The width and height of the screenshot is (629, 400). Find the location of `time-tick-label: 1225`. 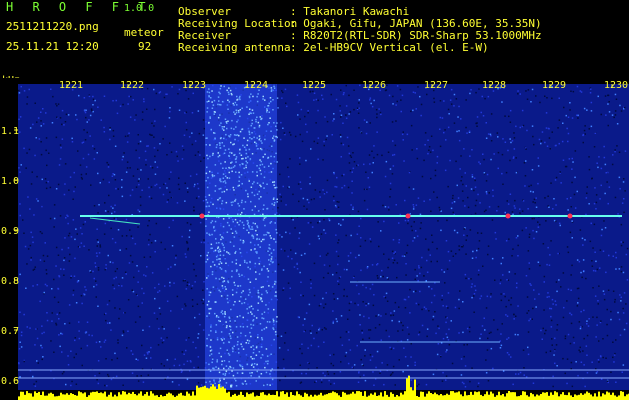

time-tick-label: 1225 is located at coordinates (314, 85).